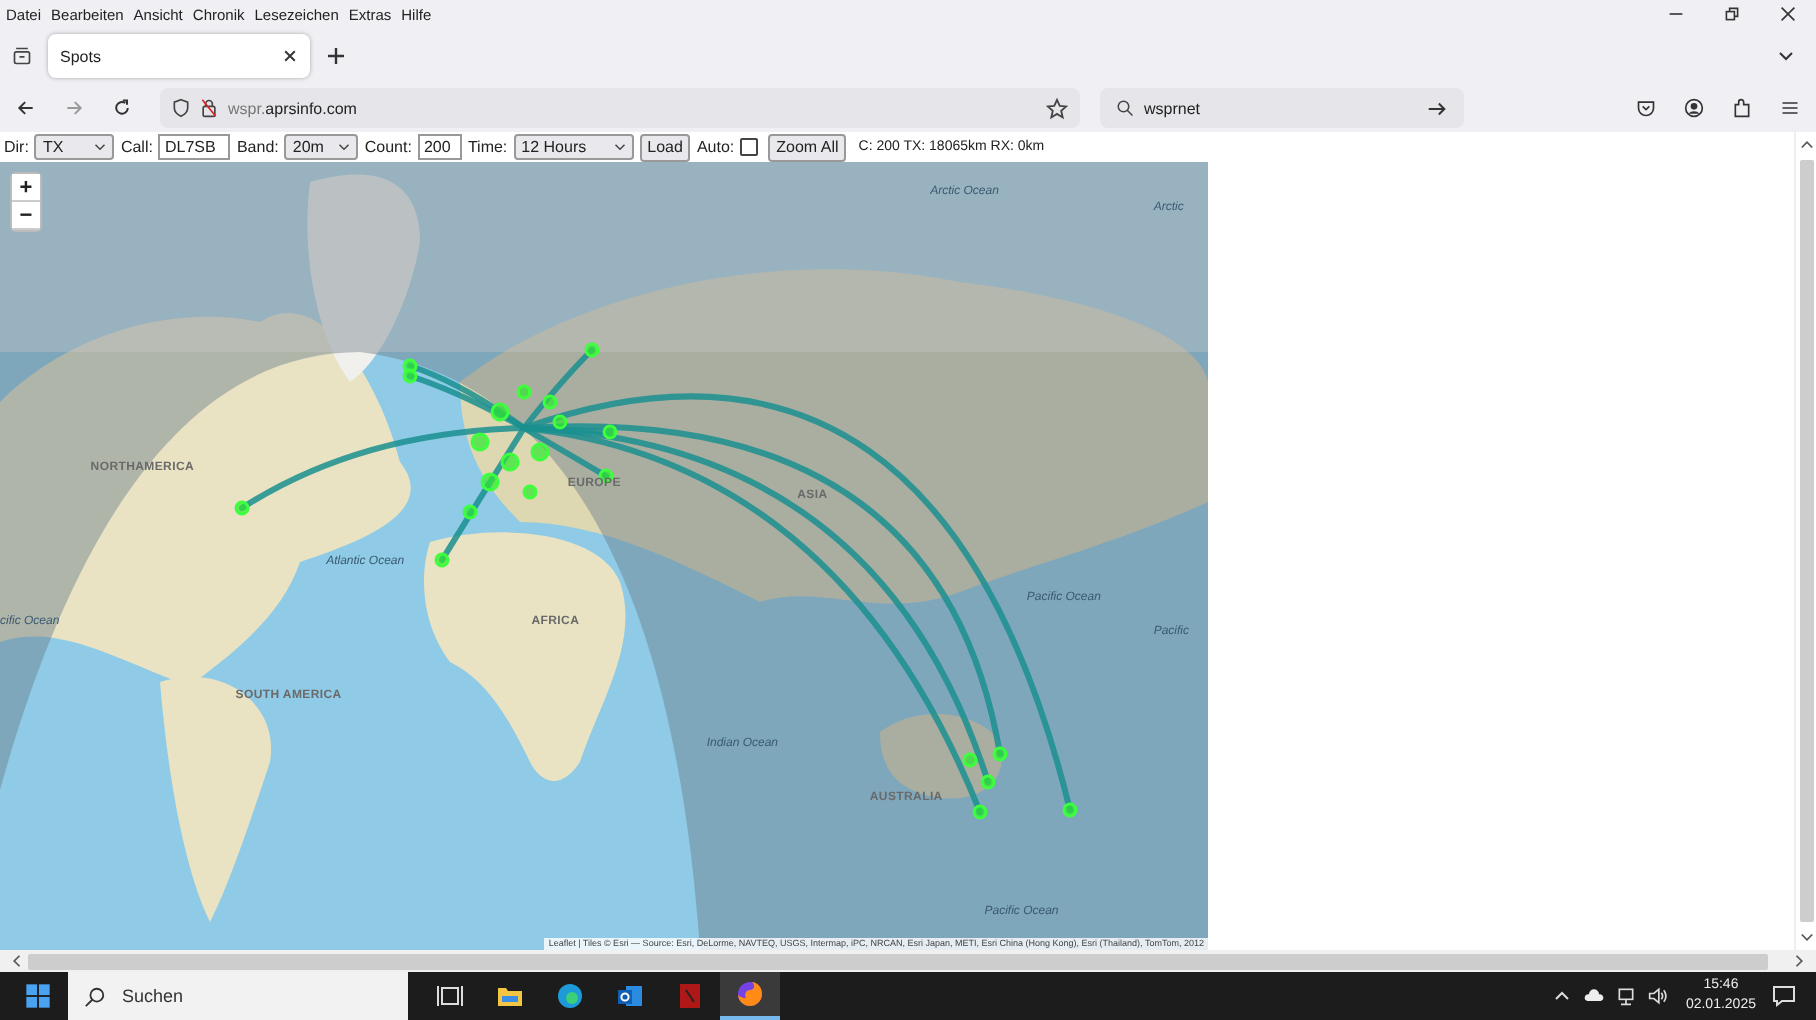  Describe the element at coordinates (181, 108) in the screenshot. I see `shield-icon` at that location.